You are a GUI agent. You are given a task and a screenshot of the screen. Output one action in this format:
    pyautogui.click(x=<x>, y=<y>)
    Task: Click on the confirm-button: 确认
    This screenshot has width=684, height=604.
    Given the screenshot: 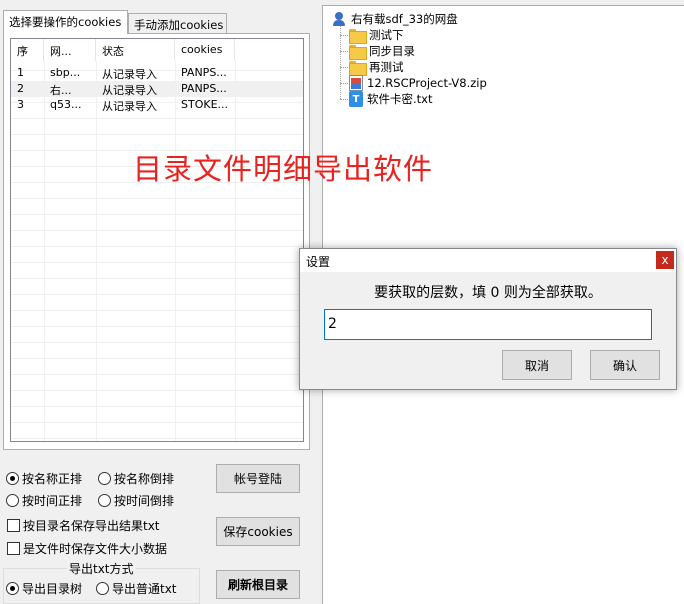 What is the action you would take?
    pyautogui.click(x=625, y=365)
    